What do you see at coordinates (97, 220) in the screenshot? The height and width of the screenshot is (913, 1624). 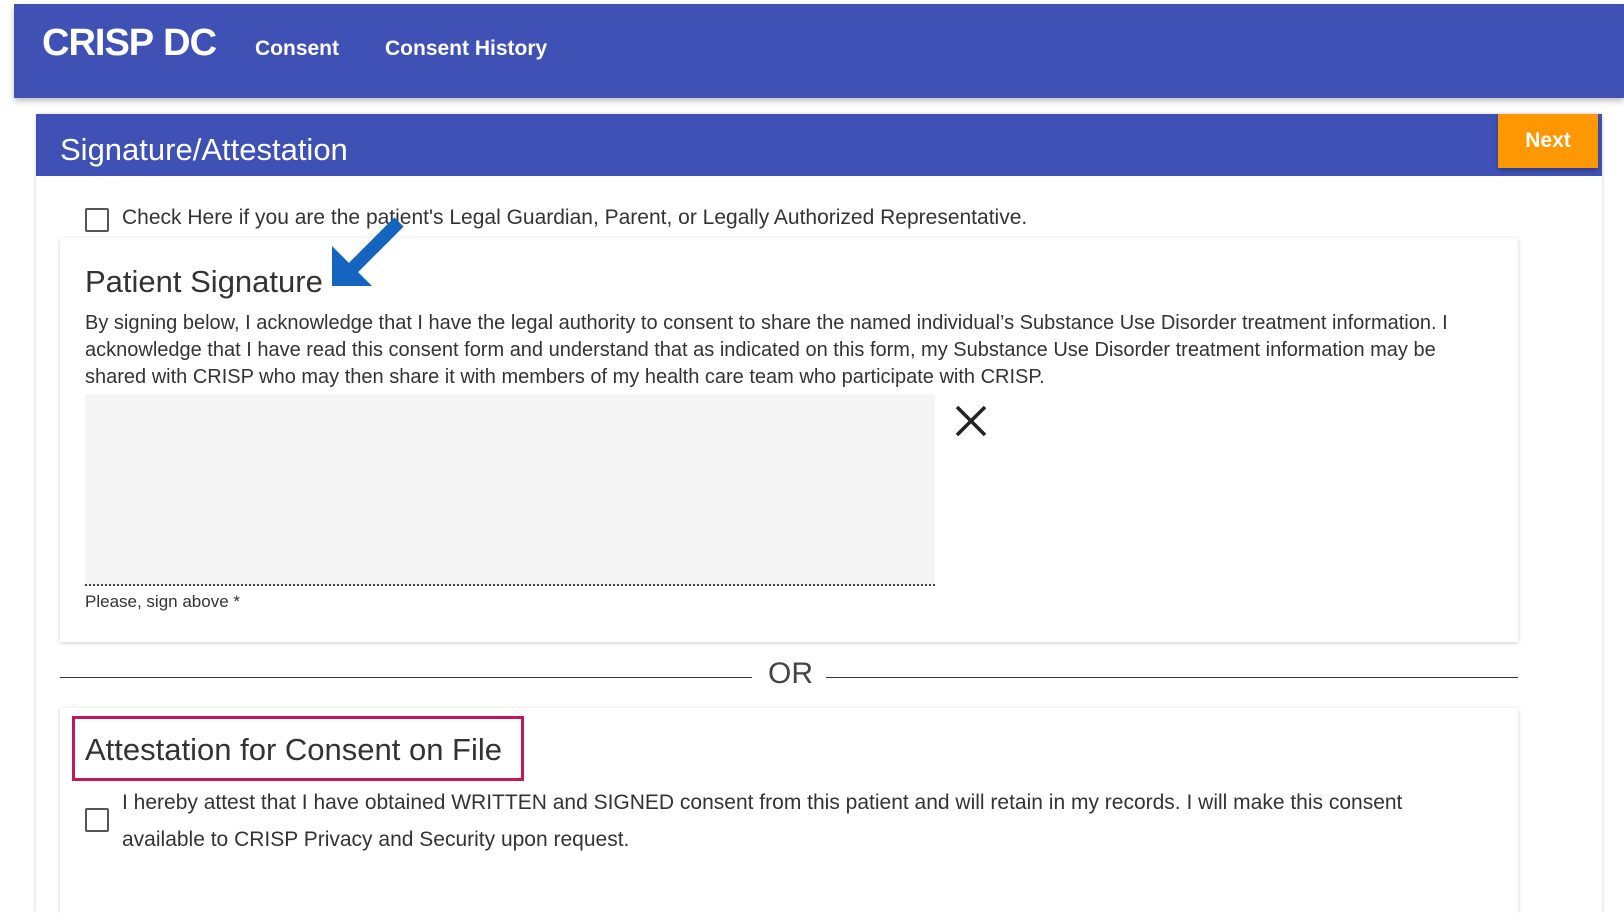 I see `guardian-checkbox` at bounding box center [97, 220].